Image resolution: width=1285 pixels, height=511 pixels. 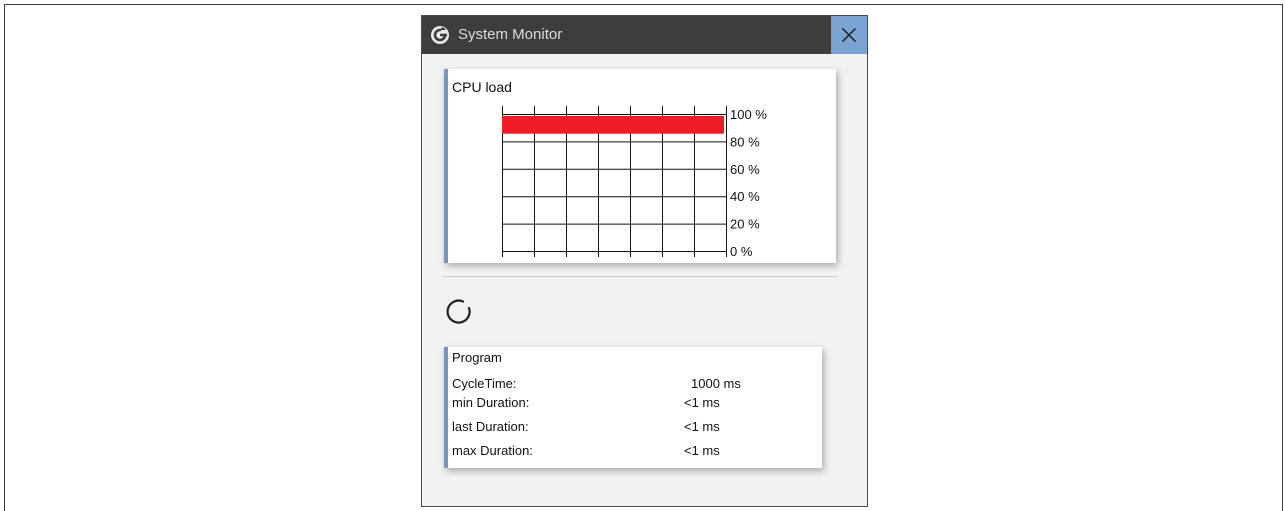 I want to click on cycle-time-row: CycleTime: 1000 ms, so click(x=635, y=384).